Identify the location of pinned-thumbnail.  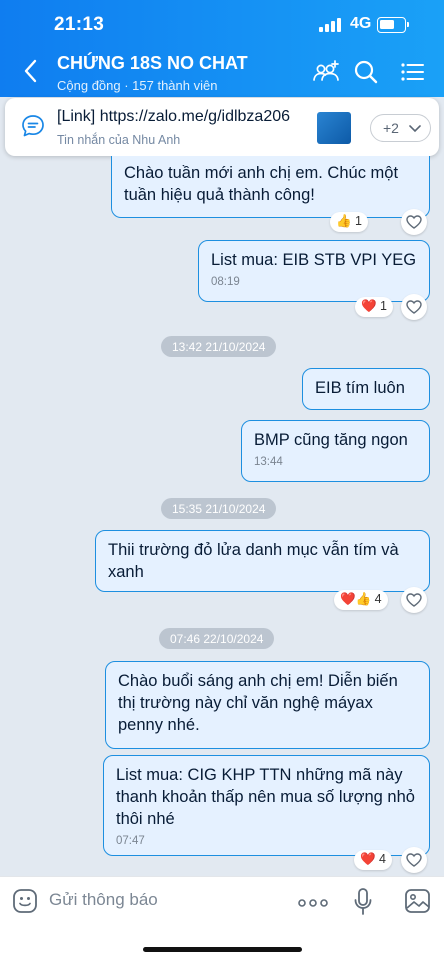
(334, 128).